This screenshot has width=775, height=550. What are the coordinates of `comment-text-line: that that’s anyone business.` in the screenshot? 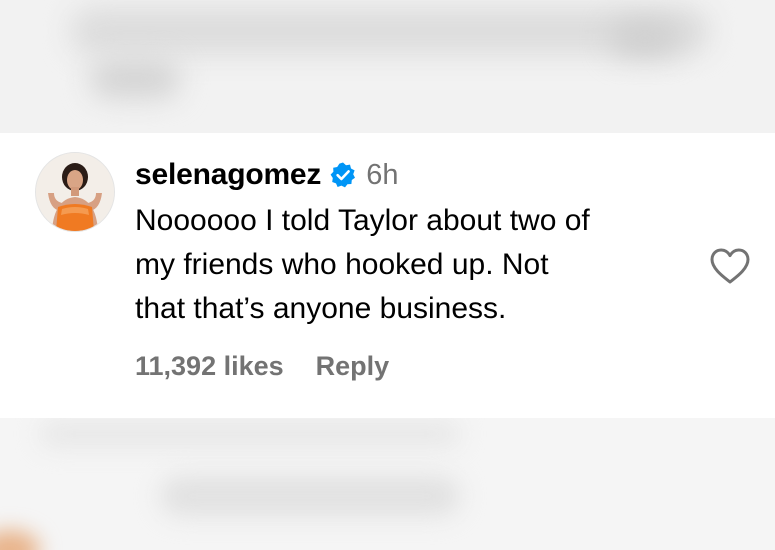 It's located at (321, 308).